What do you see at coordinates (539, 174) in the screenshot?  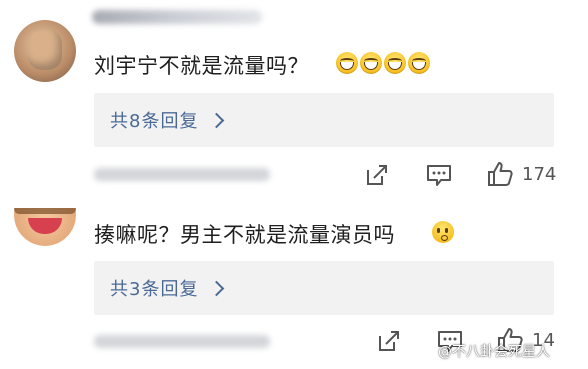 I see `like-count: 174` at bounding box center [539, 174].